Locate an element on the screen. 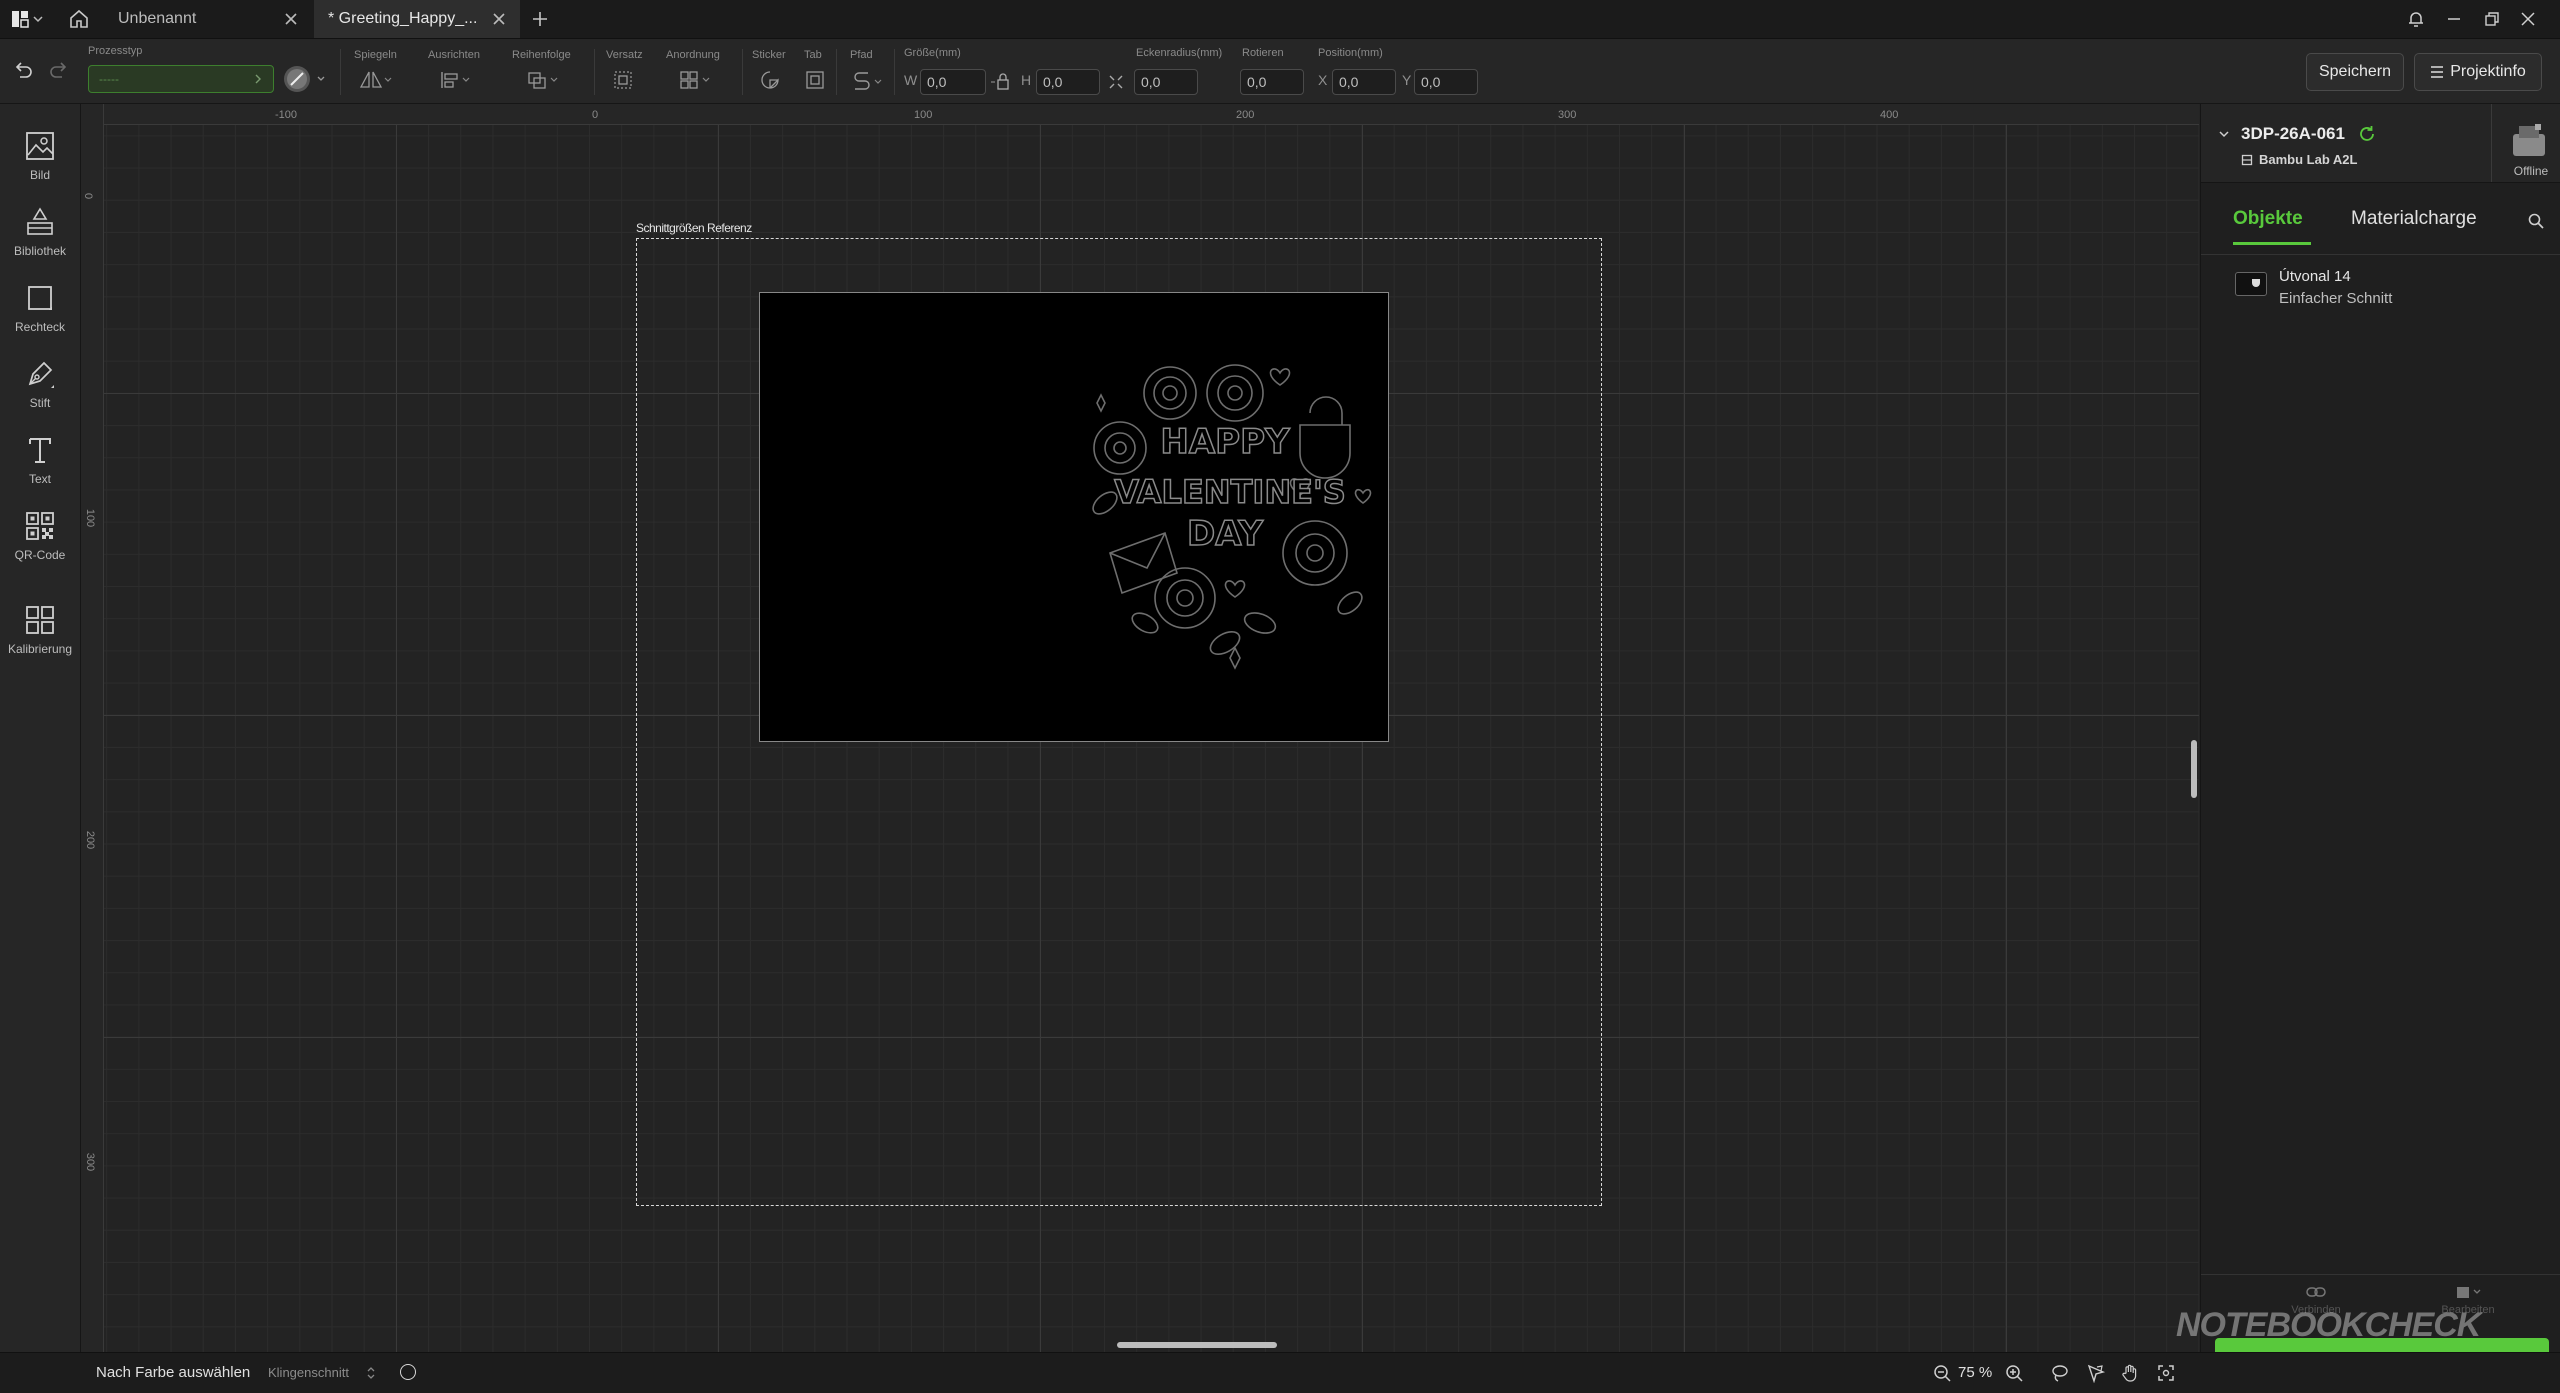  prozesstyp-select: ----- is located at coordinates (181, 79).